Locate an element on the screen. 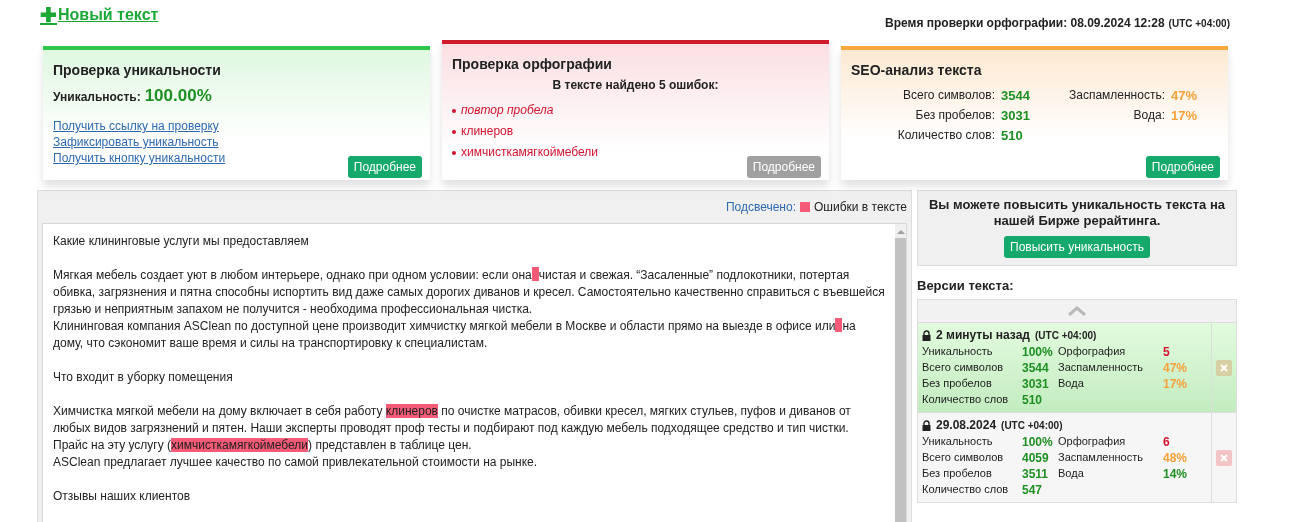  stat-value: 5 is located at coordinates (1167, 352).